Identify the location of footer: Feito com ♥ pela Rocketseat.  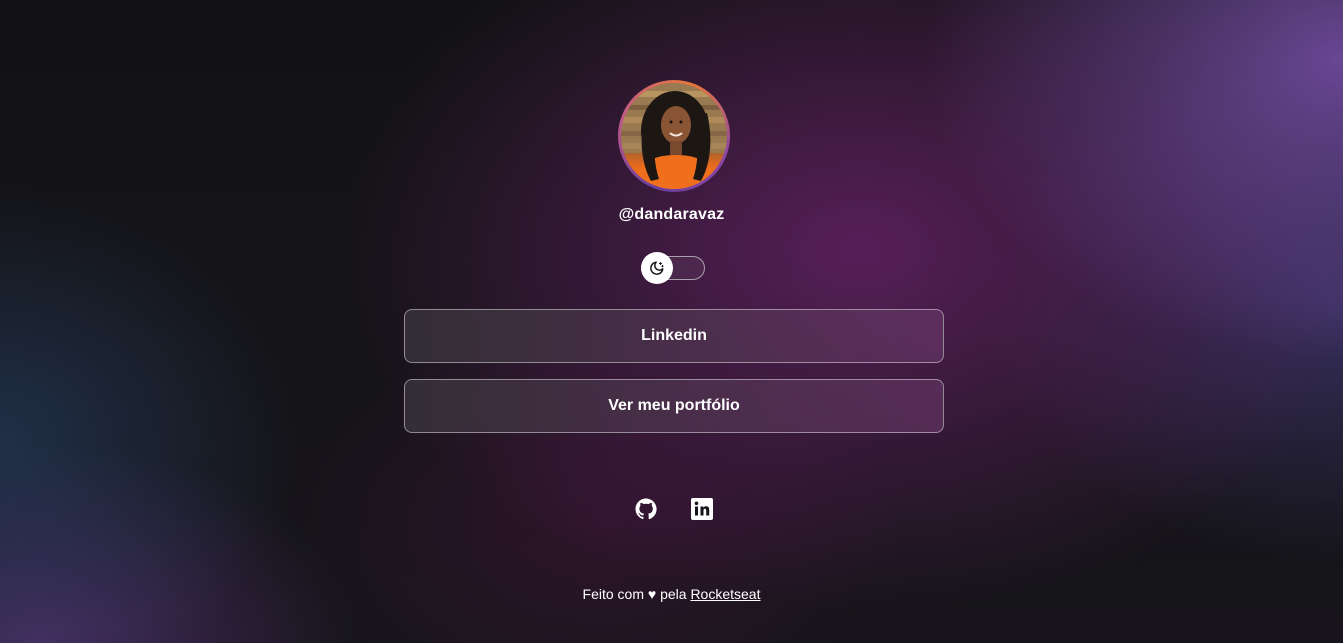
(671, 594).